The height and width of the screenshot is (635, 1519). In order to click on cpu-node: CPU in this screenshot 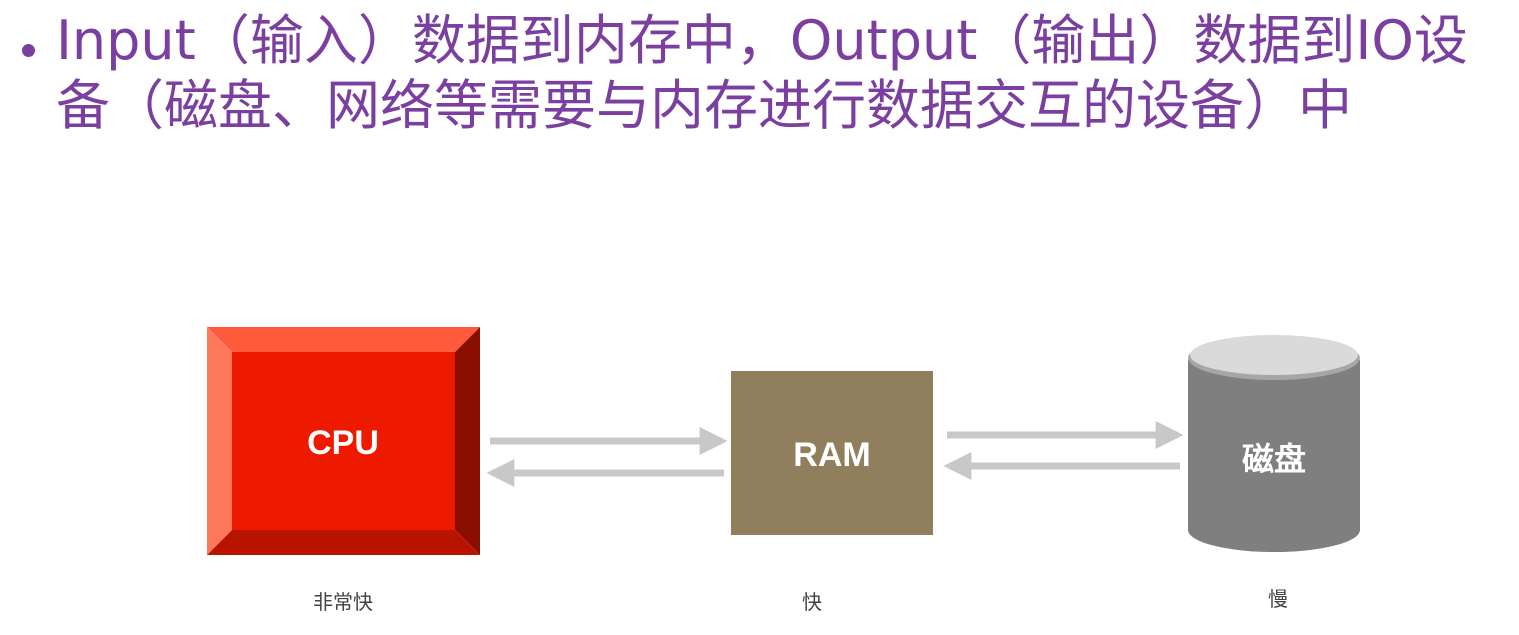, I will do `click(343, 441)`.